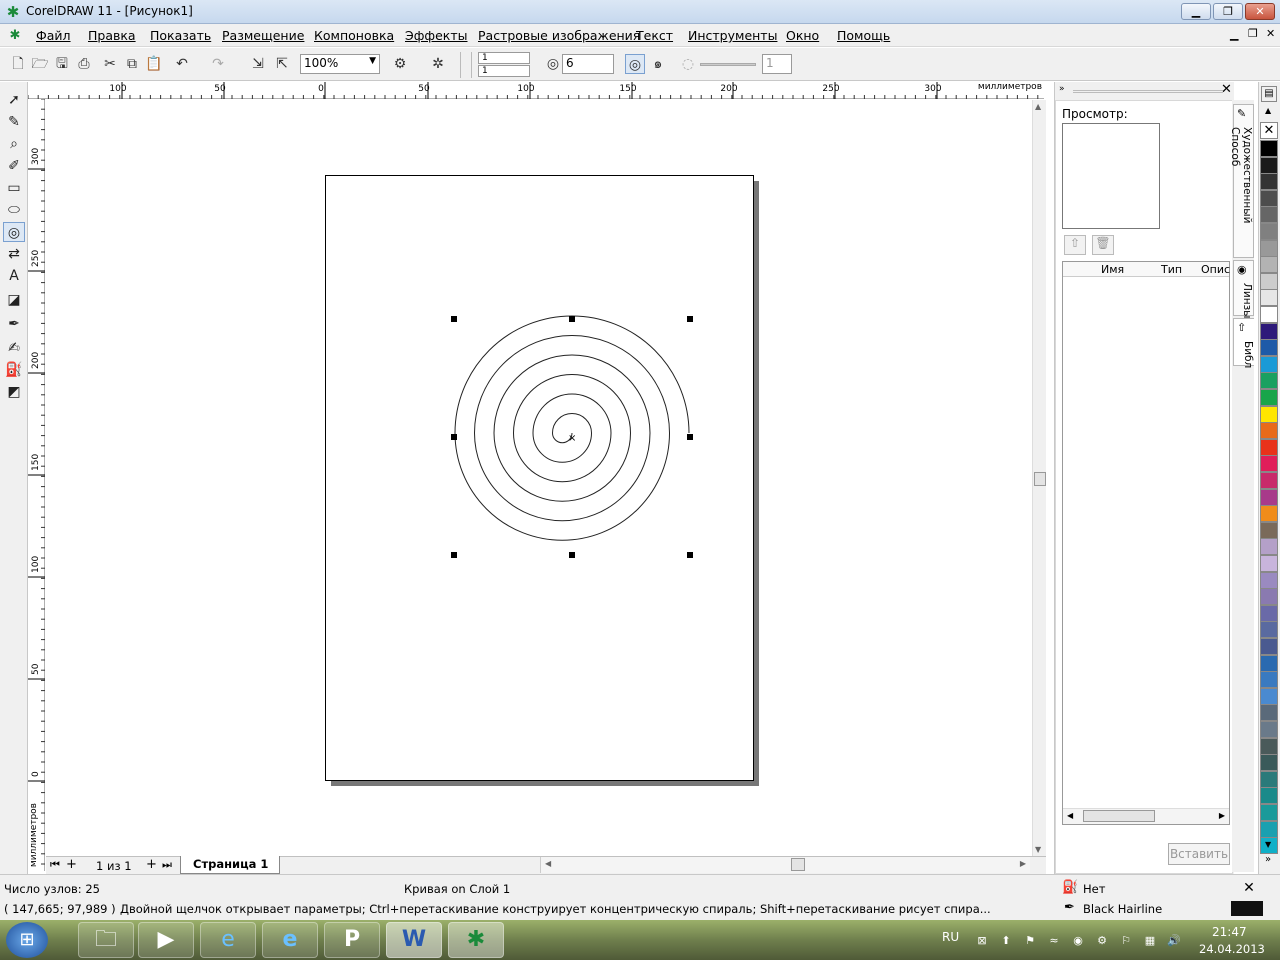 The height and width of the screenshot is (960, 1280). Describe the element at coordinates (18, 64) in the screenshot. I see `new-icon: 🗋` at that location.